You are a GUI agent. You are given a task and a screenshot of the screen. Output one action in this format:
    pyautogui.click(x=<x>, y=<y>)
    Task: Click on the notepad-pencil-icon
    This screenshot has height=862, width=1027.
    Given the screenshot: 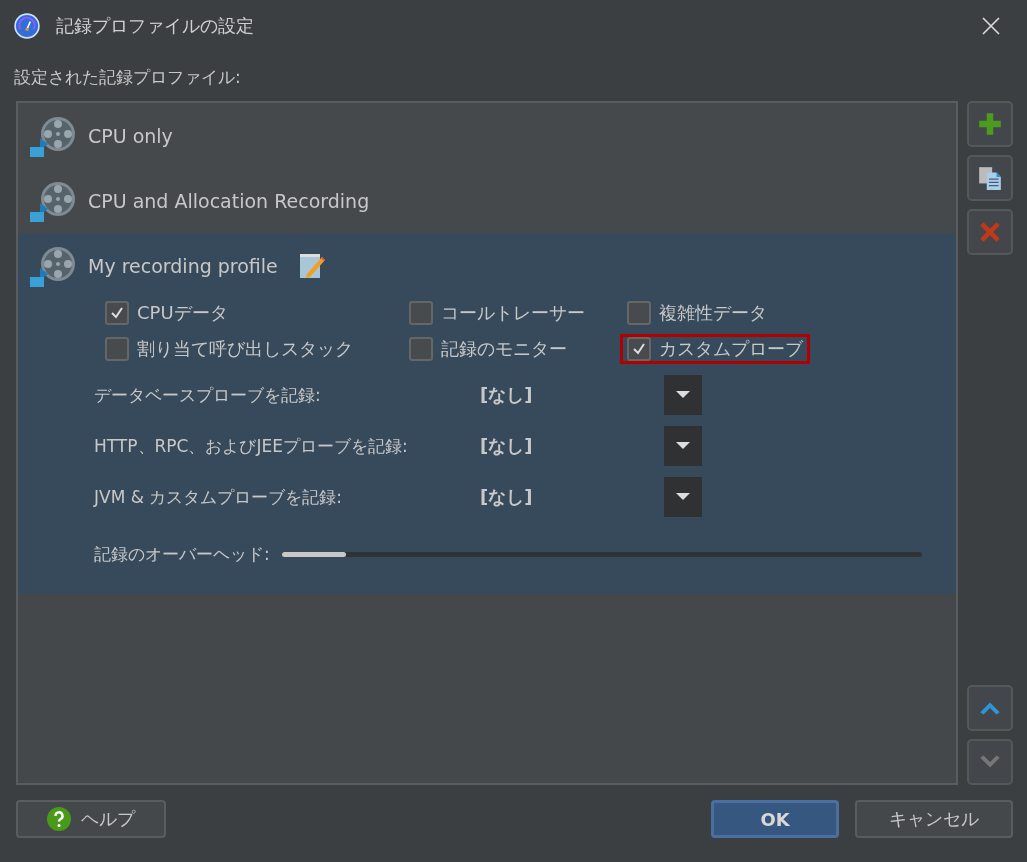 What is the action you would take?
    pyautogui.click(x=311, y=265)
    